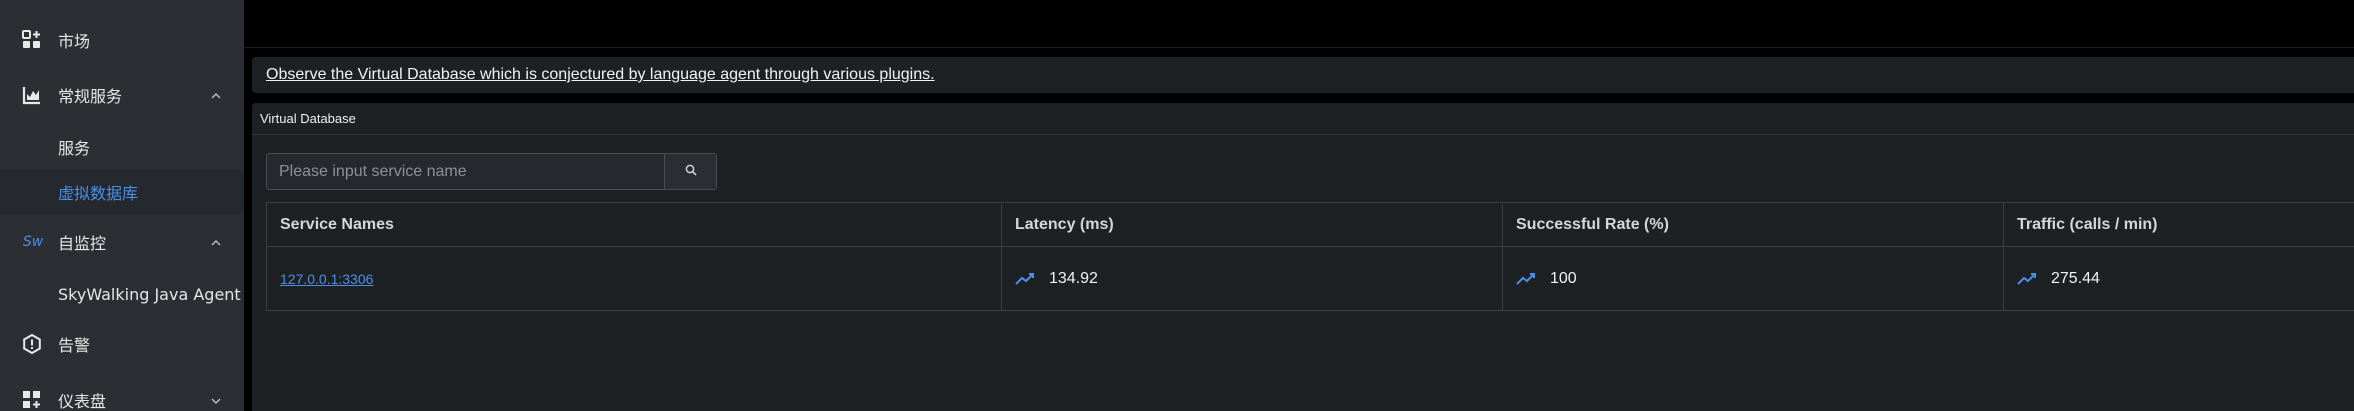 Image resolution: width=2354 pixels, height=411 pixels. What do you see at coordinates (122, 147) in the screenshot?
I see `sidebar-subitem-services: 服务` at bounding box center [122, 147].